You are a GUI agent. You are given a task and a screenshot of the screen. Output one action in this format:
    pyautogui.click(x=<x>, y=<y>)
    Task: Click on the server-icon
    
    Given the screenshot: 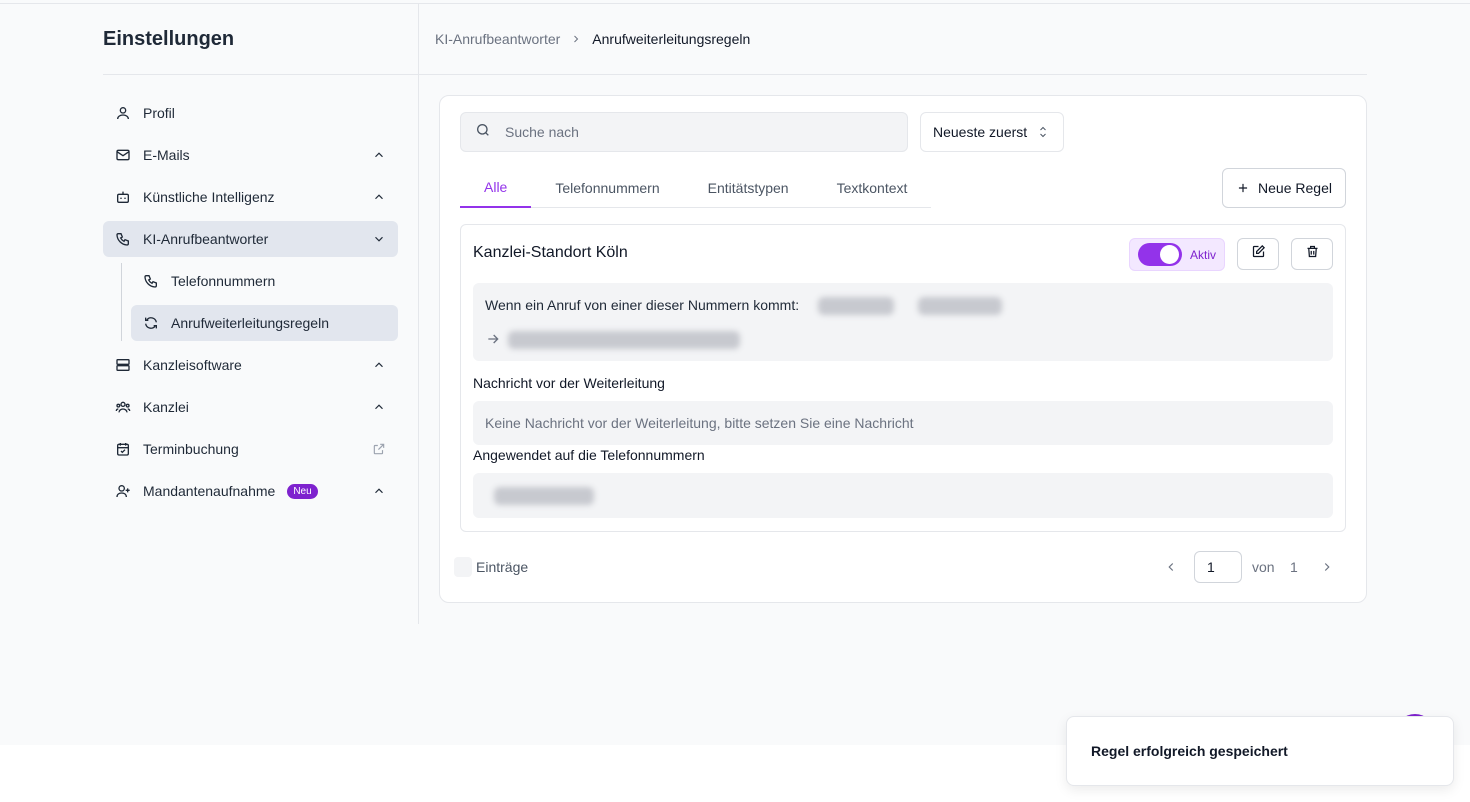 What is the action you would take?
    pyautogui.click(x=123, y=365)
    